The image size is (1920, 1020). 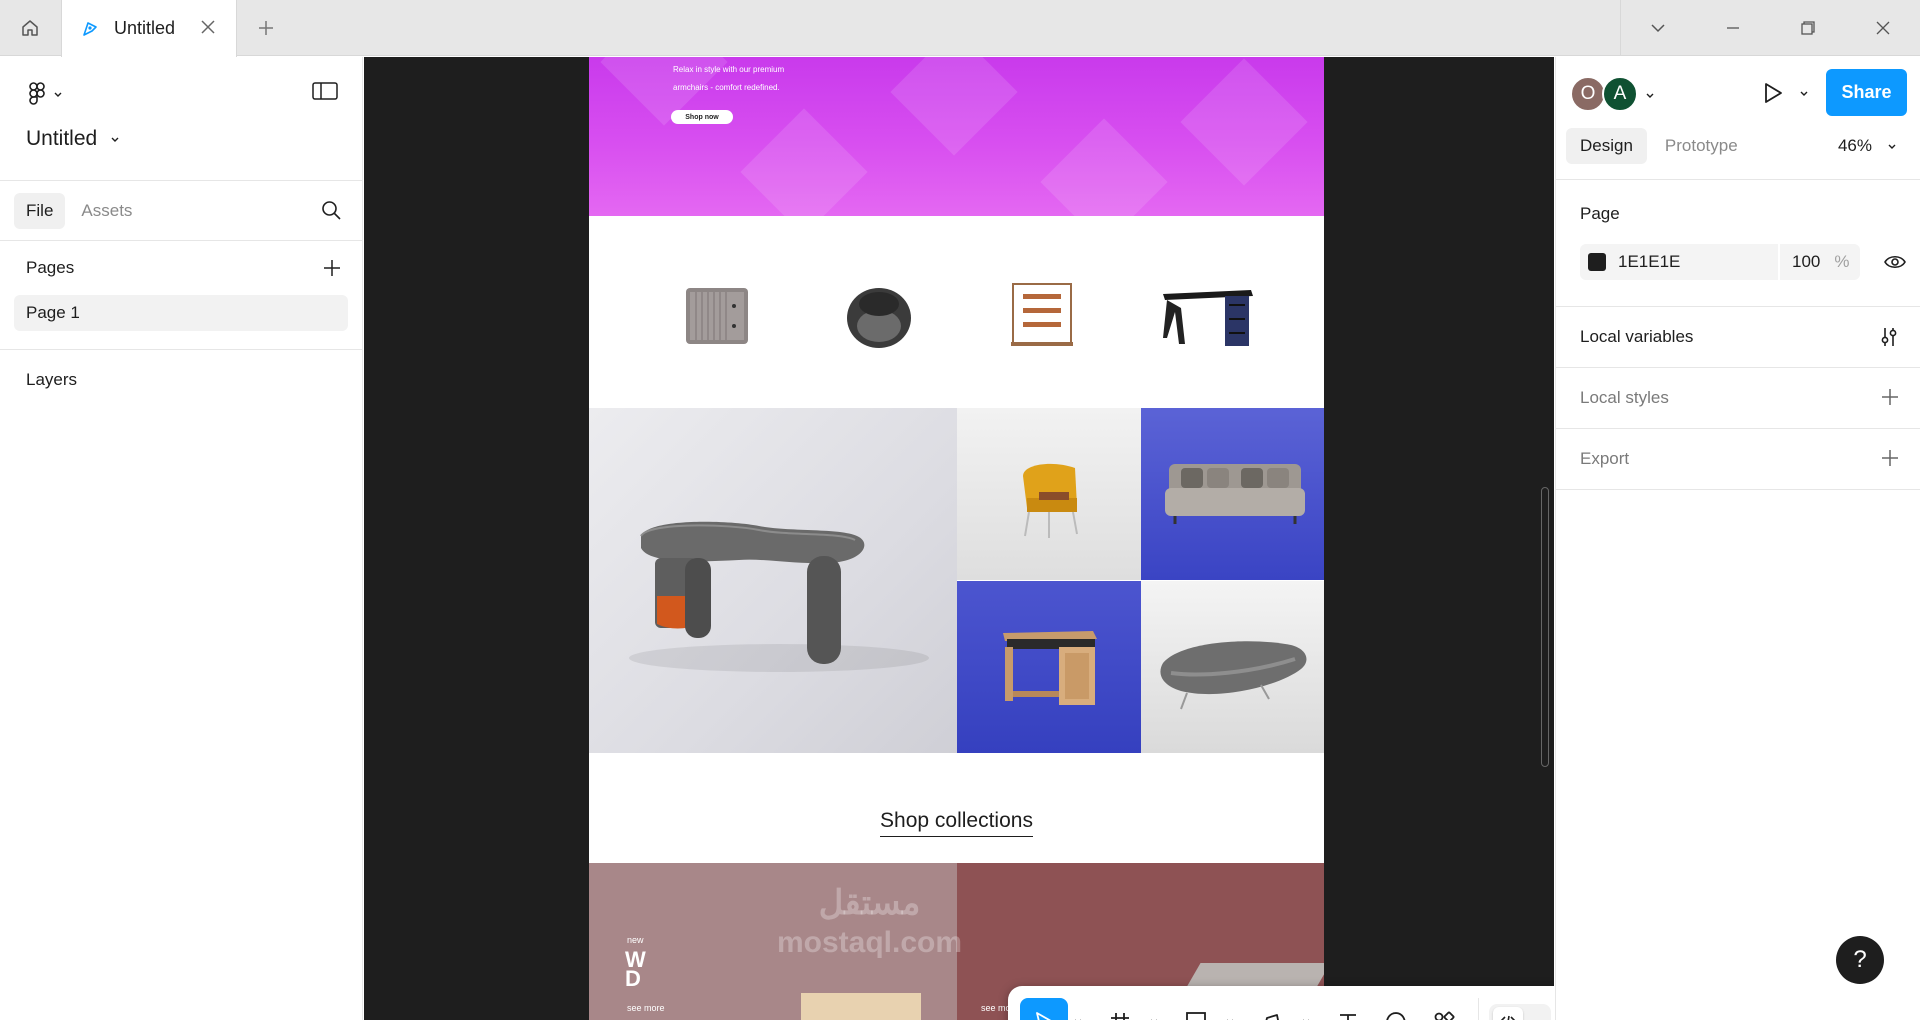 What do you see at coordinates (1738, 398) in the screenshot?
I see `local-styles-section: Local styles` at bounding box center [1738, 398].